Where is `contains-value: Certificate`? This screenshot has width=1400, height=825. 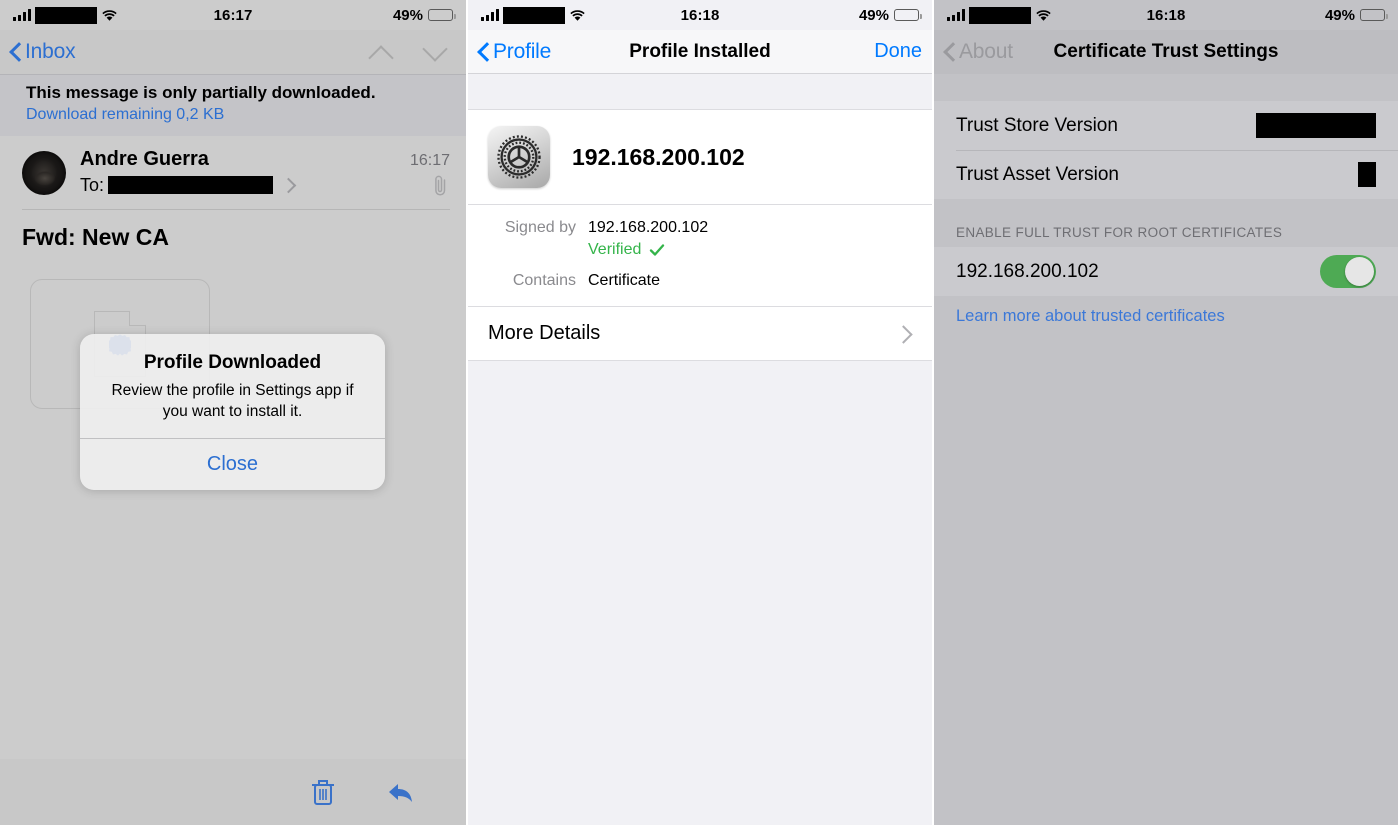 contains-value: Certificate is located at coordinates (624, 280).